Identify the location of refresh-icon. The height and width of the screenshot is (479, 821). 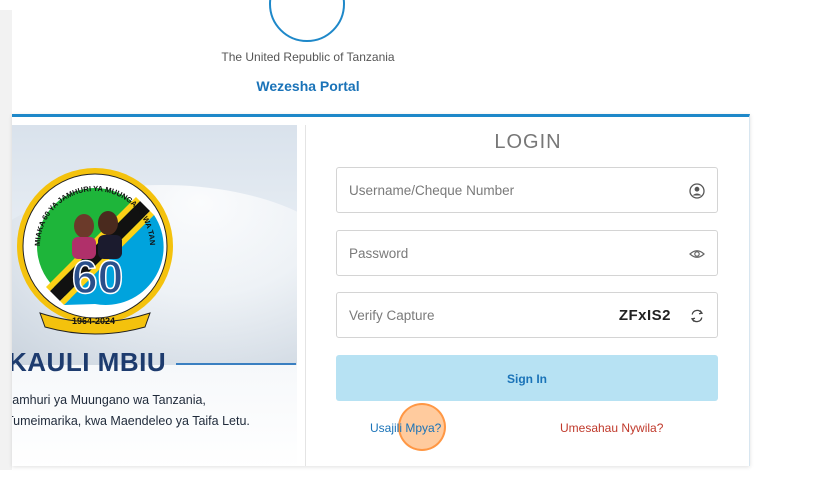
(697, 316).